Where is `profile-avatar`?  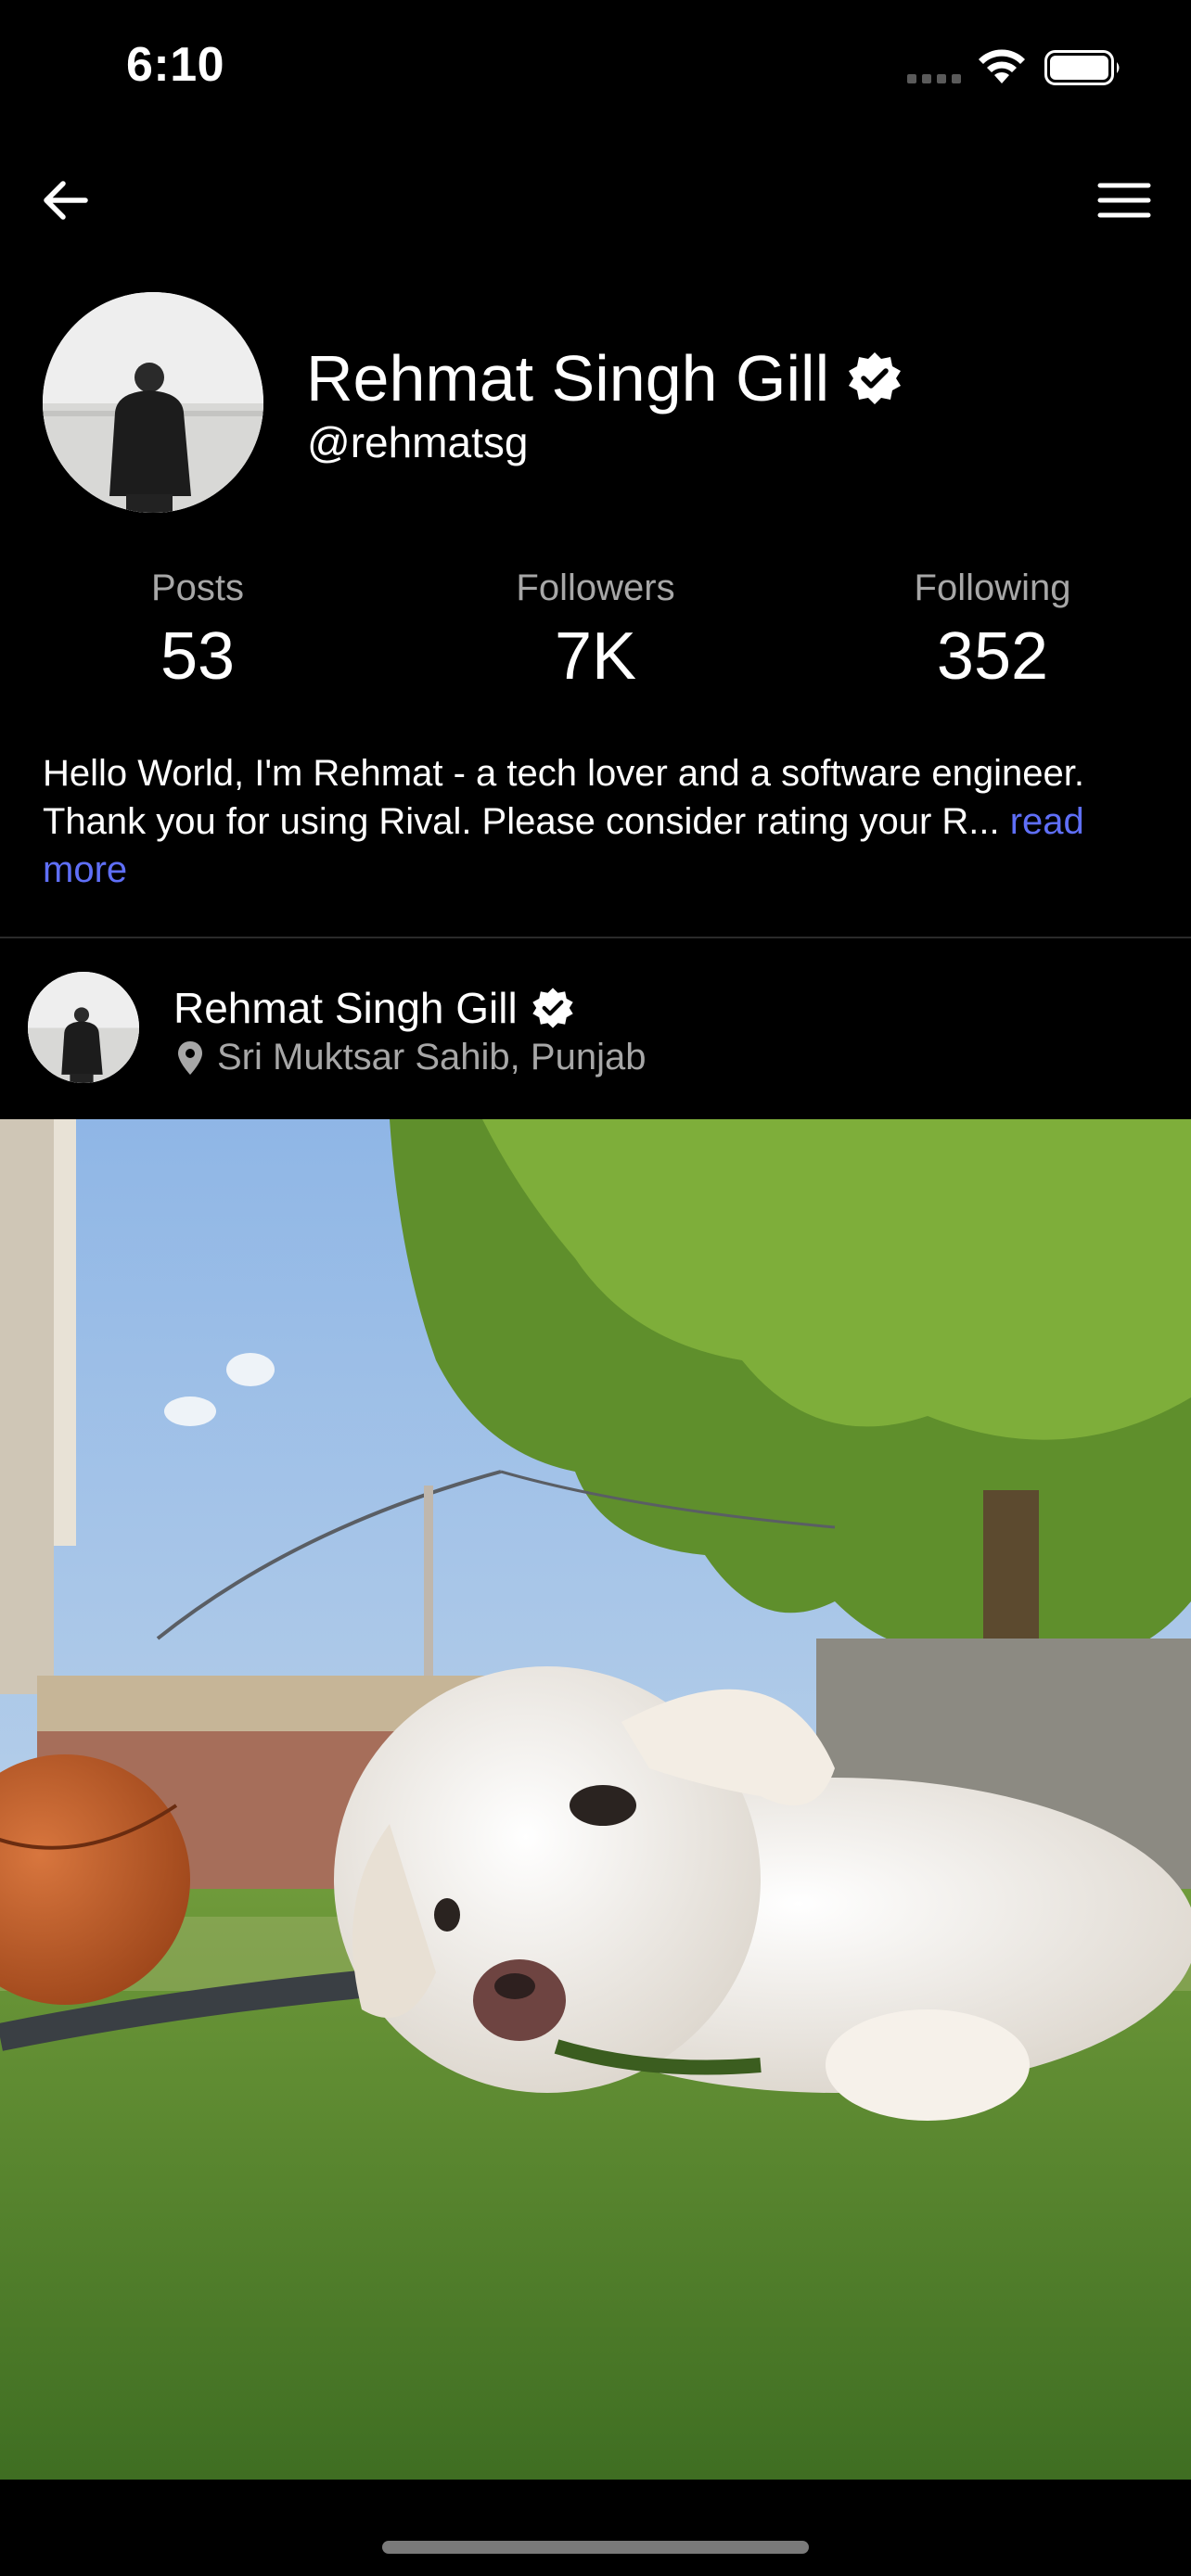 profile-avatar is located at coordinates (153, 403).